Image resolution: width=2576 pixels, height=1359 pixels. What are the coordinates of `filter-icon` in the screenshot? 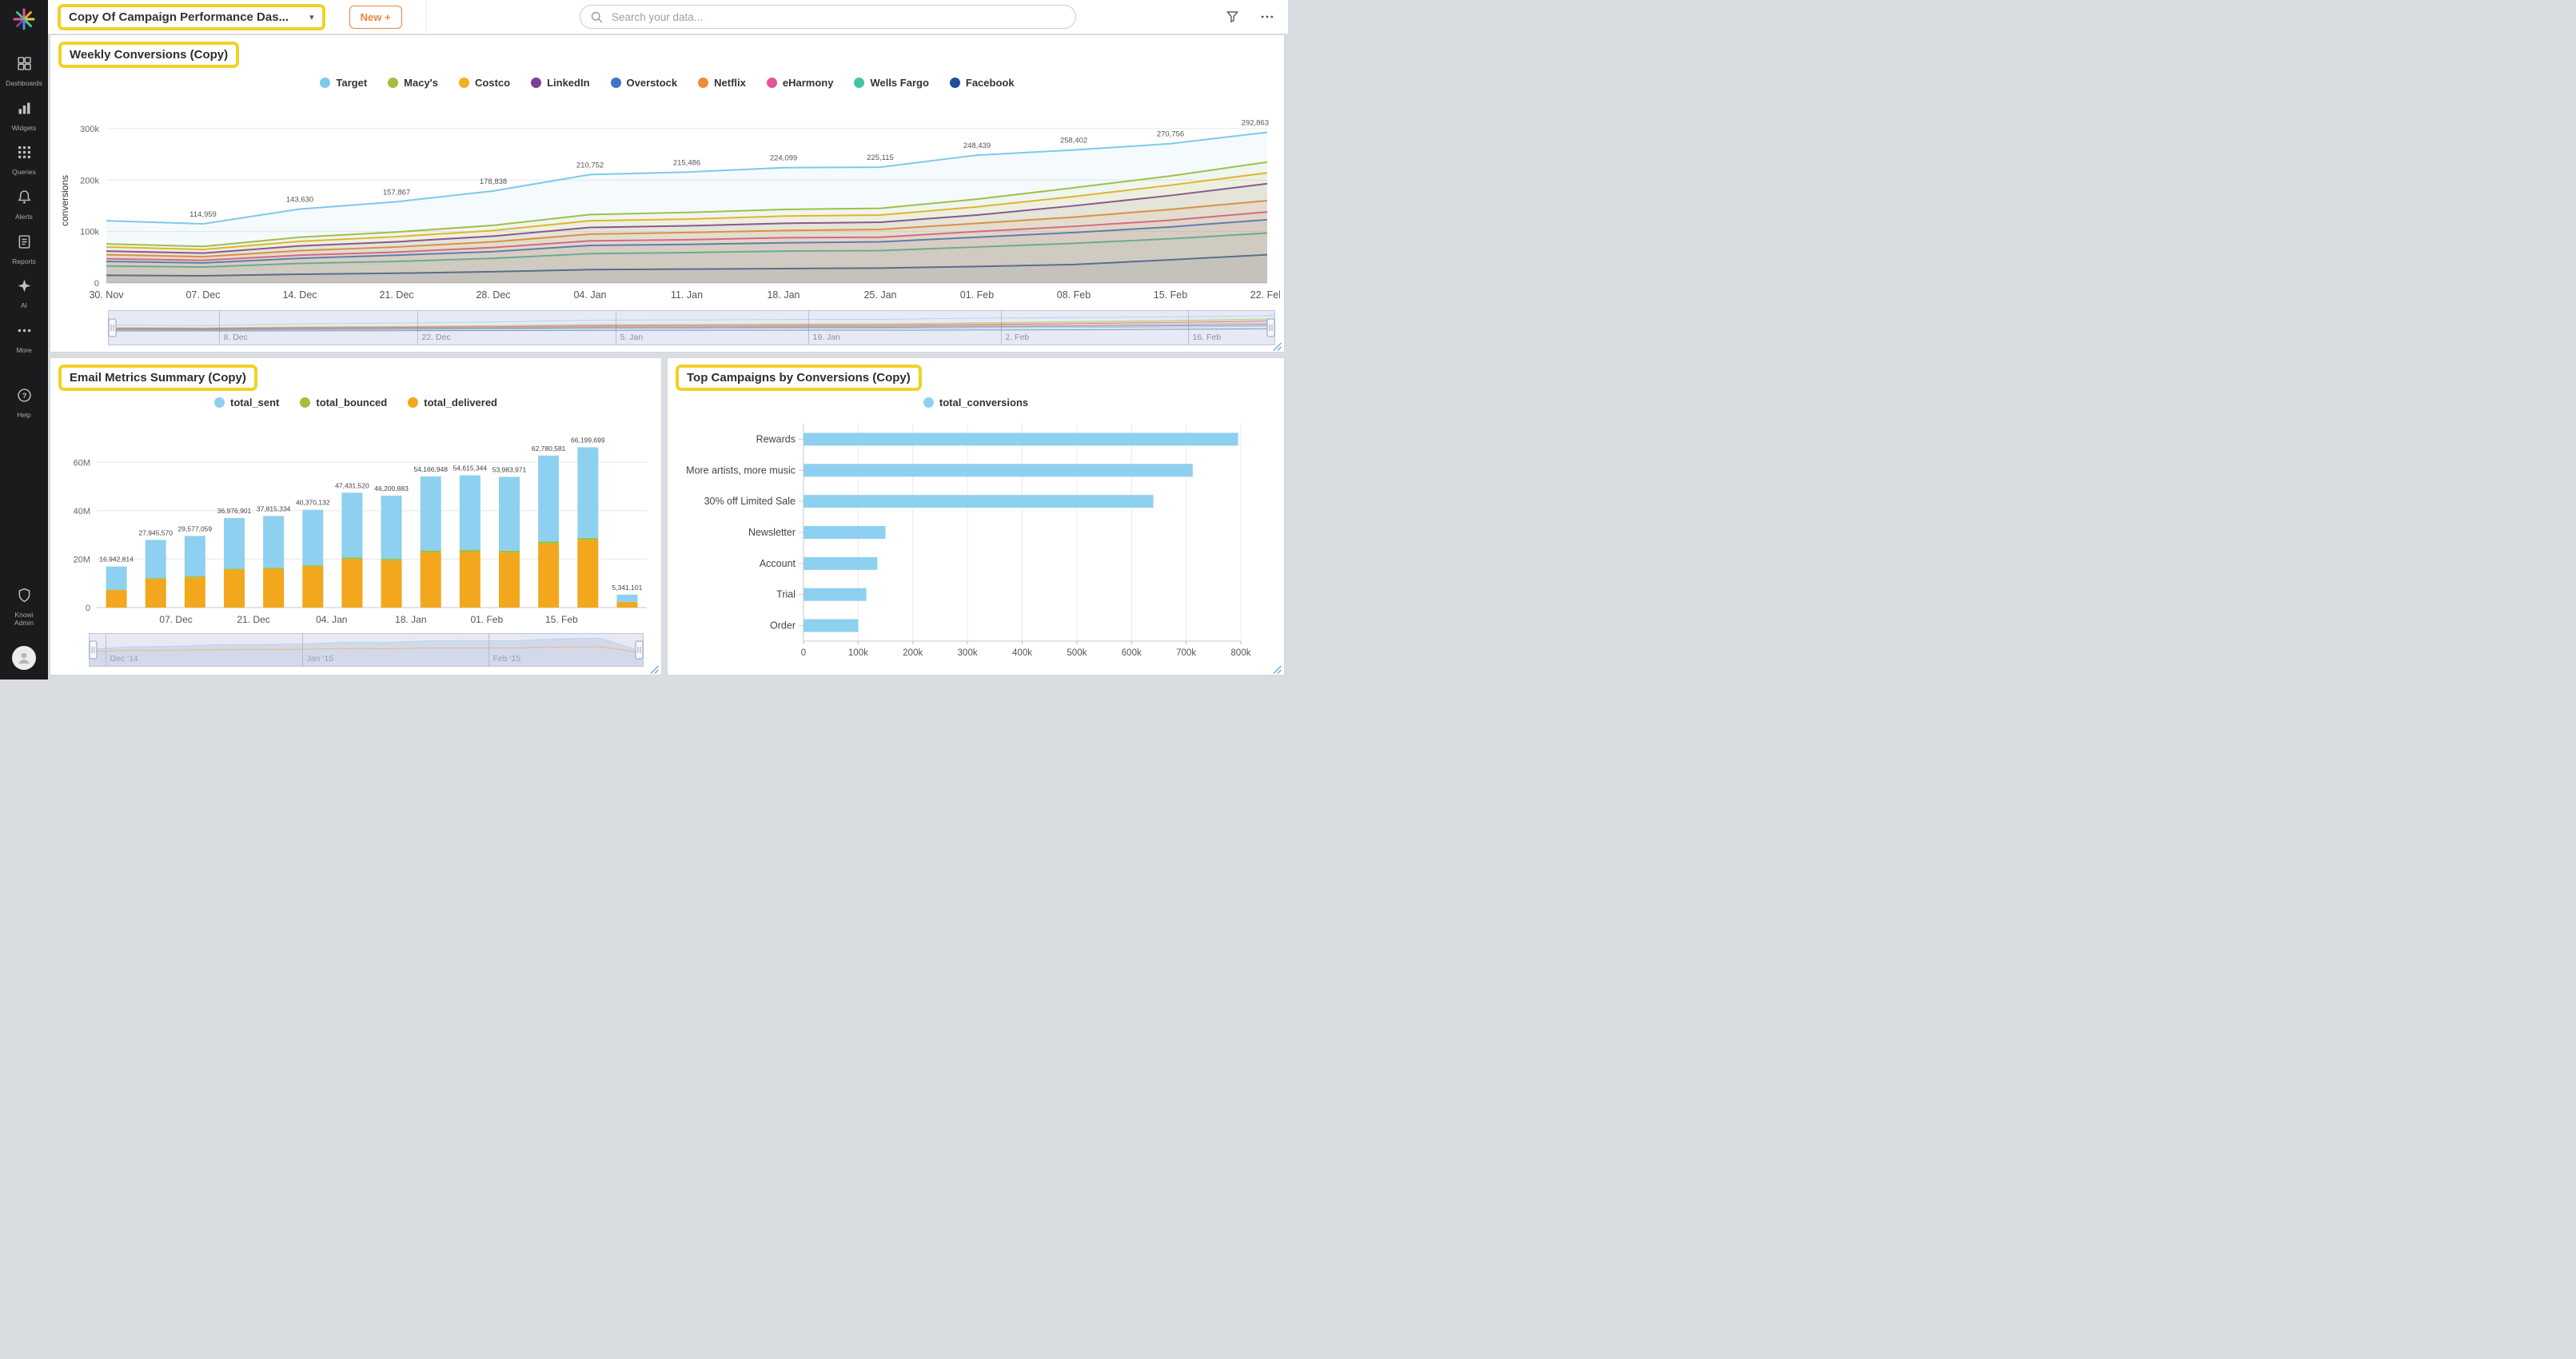 It's located at (1232, 17).